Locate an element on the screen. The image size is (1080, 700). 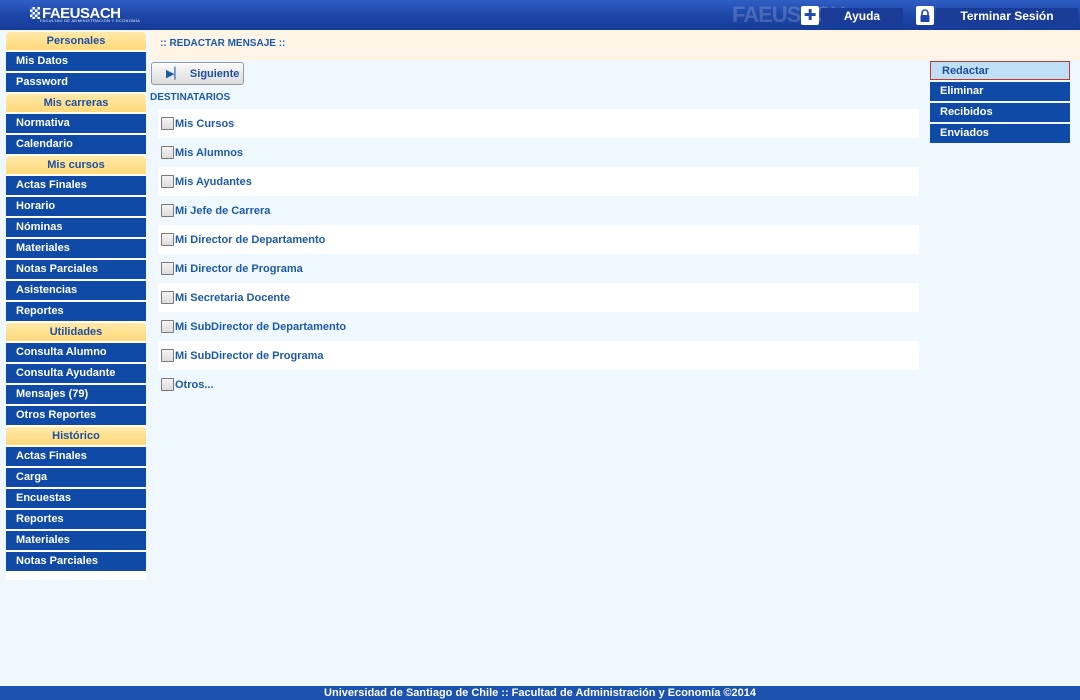
sidebar-item-encuestas: Encuestas is located at coordinates (76, 498).